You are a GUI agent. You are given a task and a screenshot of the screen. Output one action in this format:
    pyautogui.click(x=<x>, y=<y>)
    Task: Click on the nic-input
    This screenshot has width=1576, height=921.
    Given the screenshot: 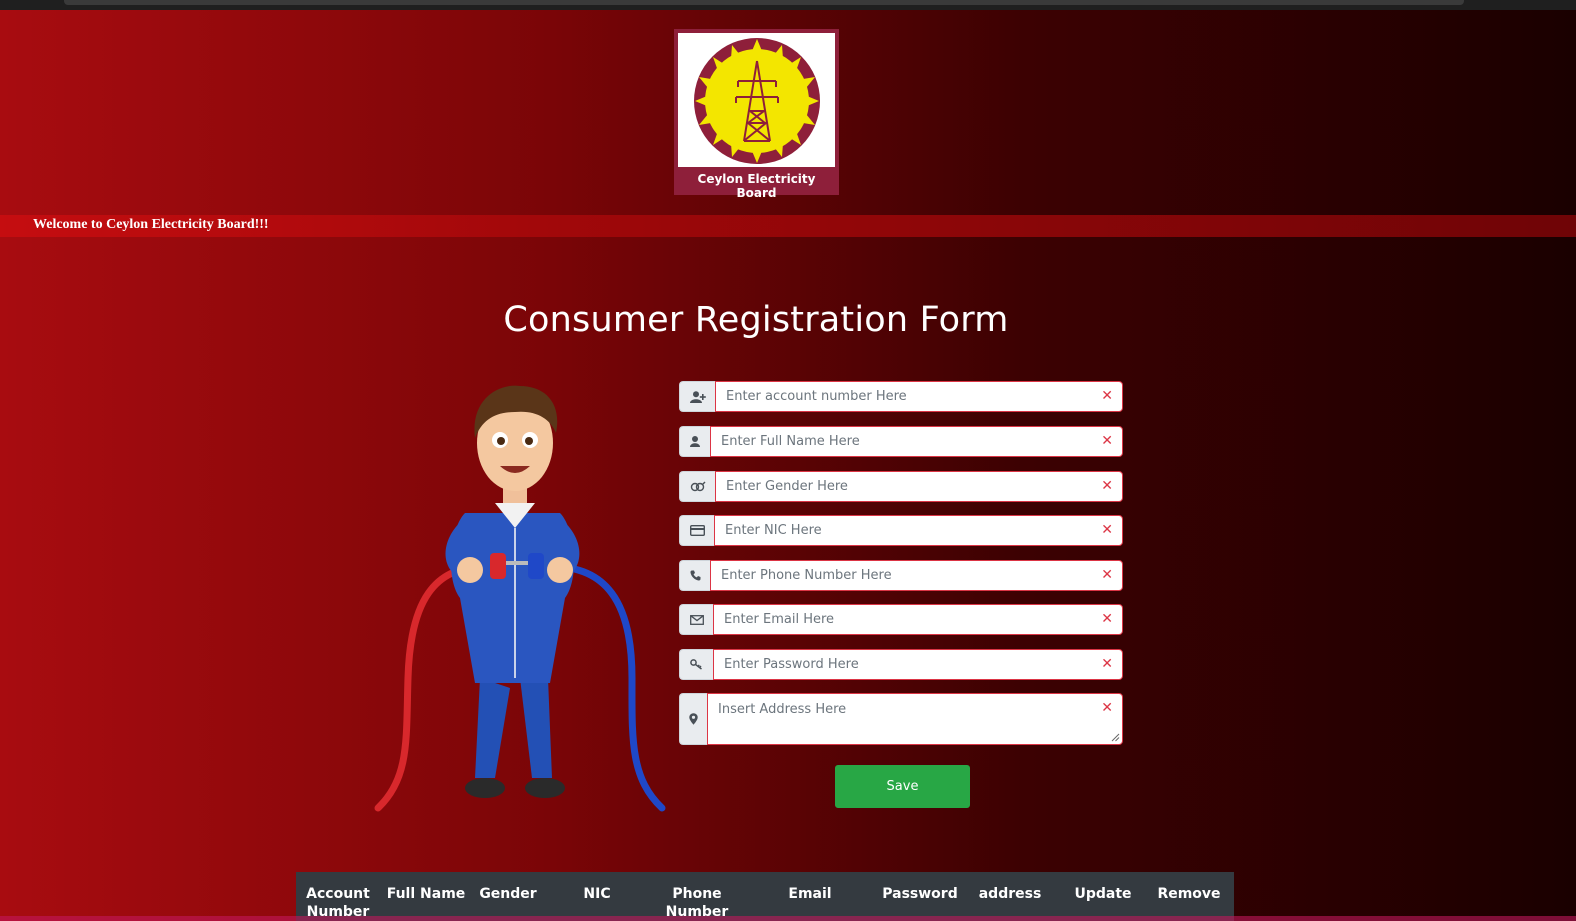 What is the action you would take?
    pyautogui.click(x=918, y=530)
    